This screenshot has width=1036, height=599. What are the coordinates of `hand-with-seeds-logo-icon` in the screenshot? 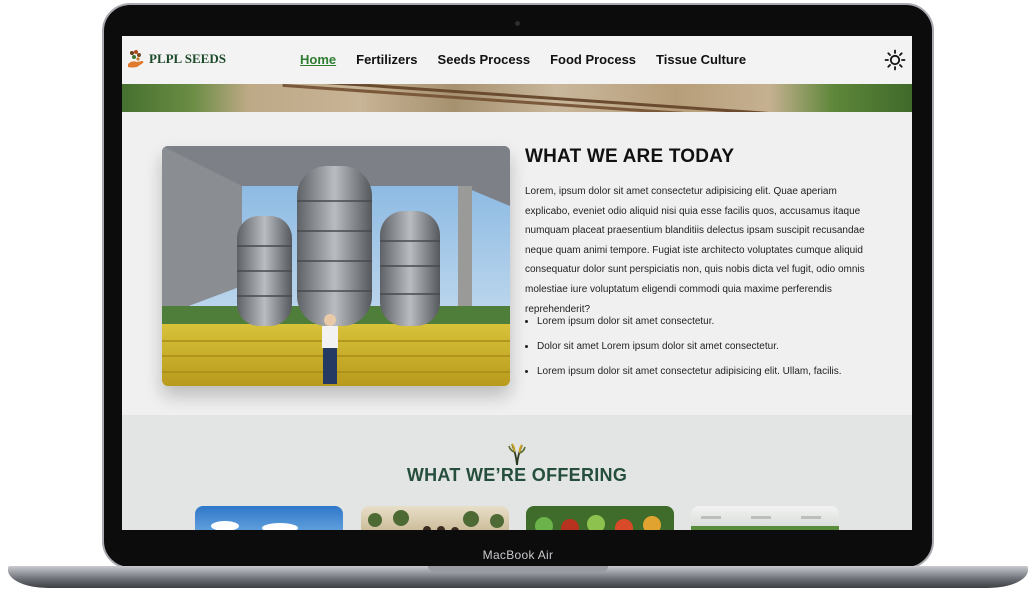 It's located at (136, 59).